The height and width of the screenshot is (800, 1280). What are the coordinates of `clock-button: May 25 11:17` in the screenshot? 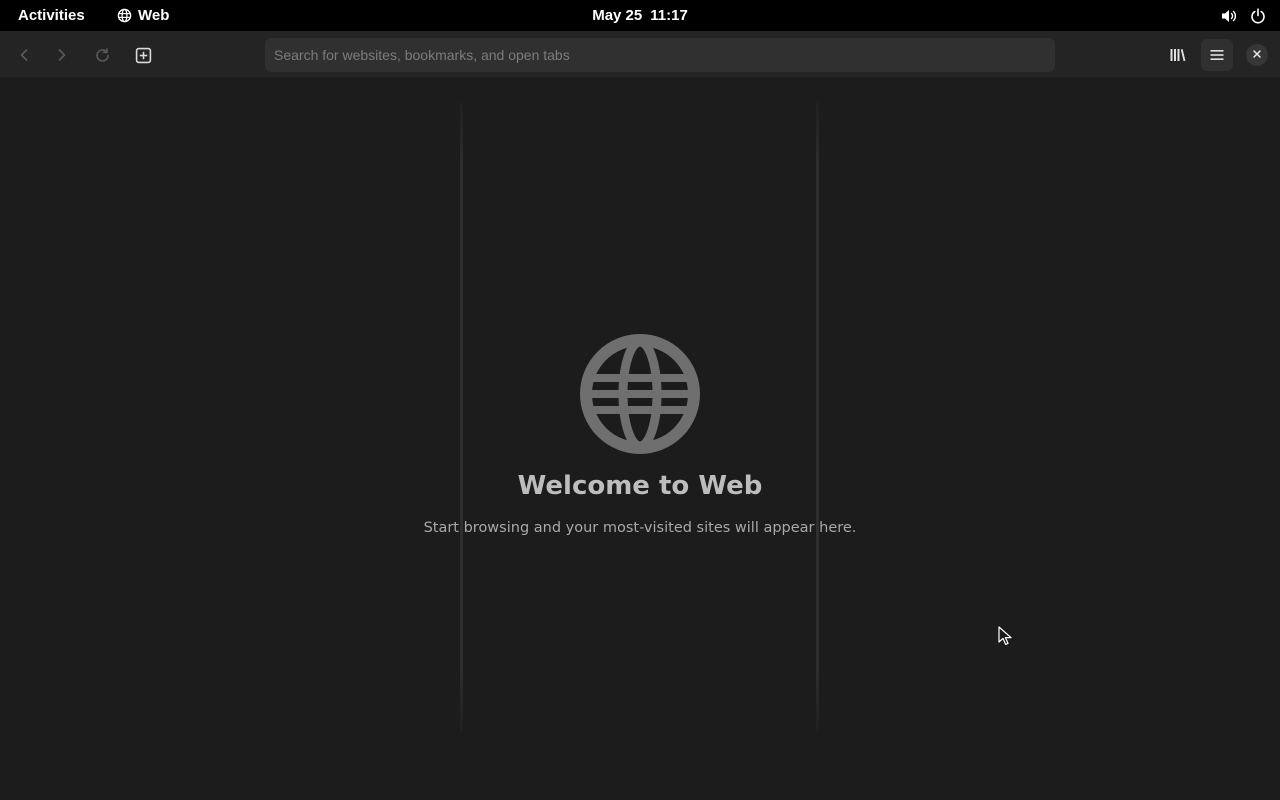 It's located at (640, 15).